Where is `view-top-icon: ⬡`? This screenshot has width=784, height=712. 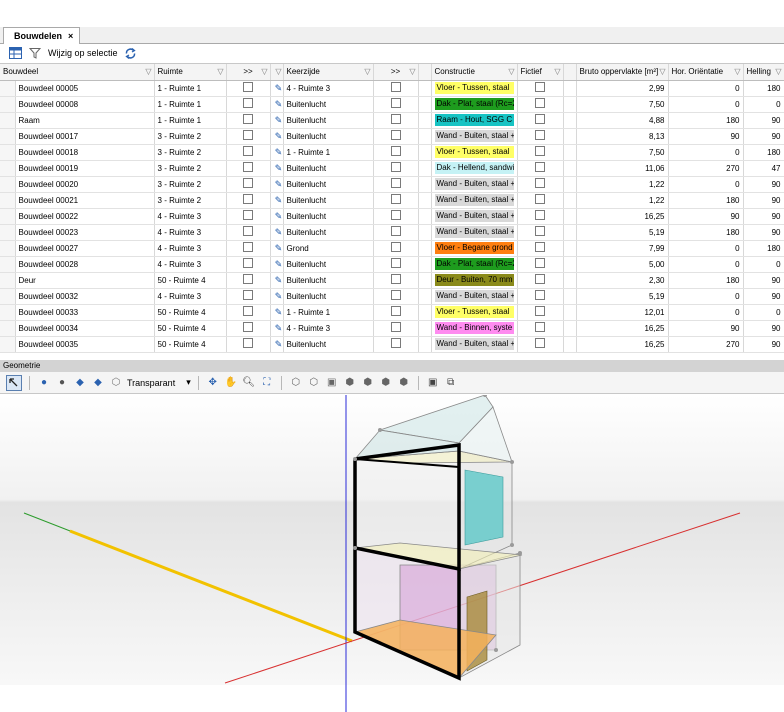
view-top-icon: ⬡ is located at coordinates (314, 383).